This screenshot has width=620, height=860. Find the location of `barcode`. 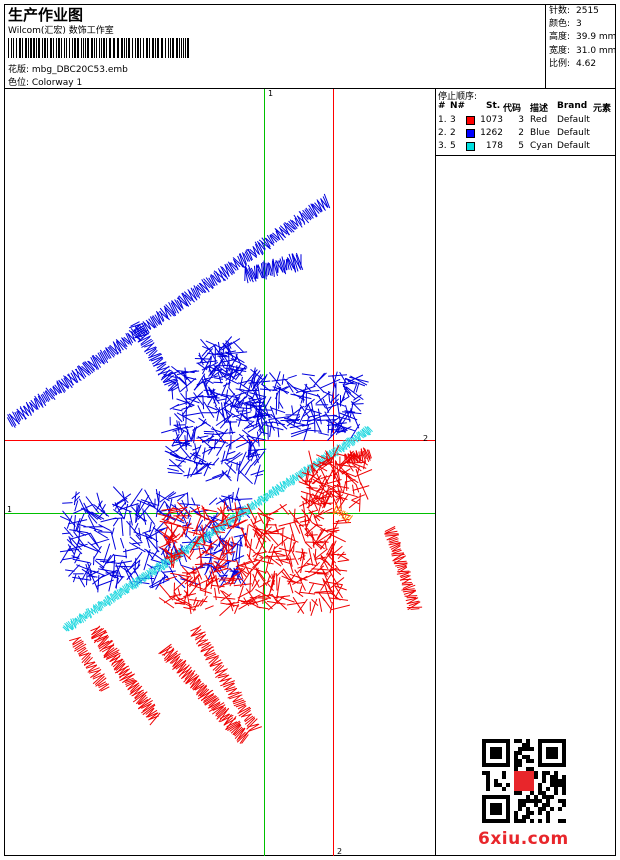

barcode is located at coordinates (98, 48).